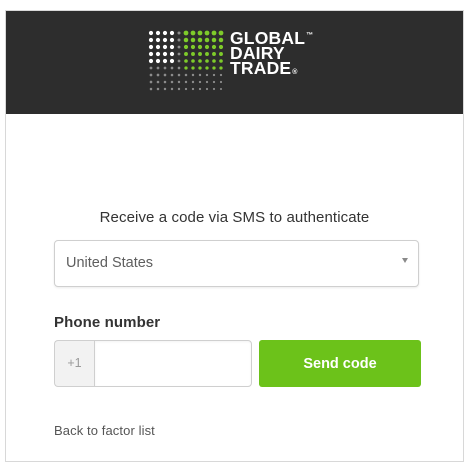 This screenshot has width=468, height=465. Describe the element at coordinates (295, 72) in the screenshot. I see `registered-symbol: ®` at that location.